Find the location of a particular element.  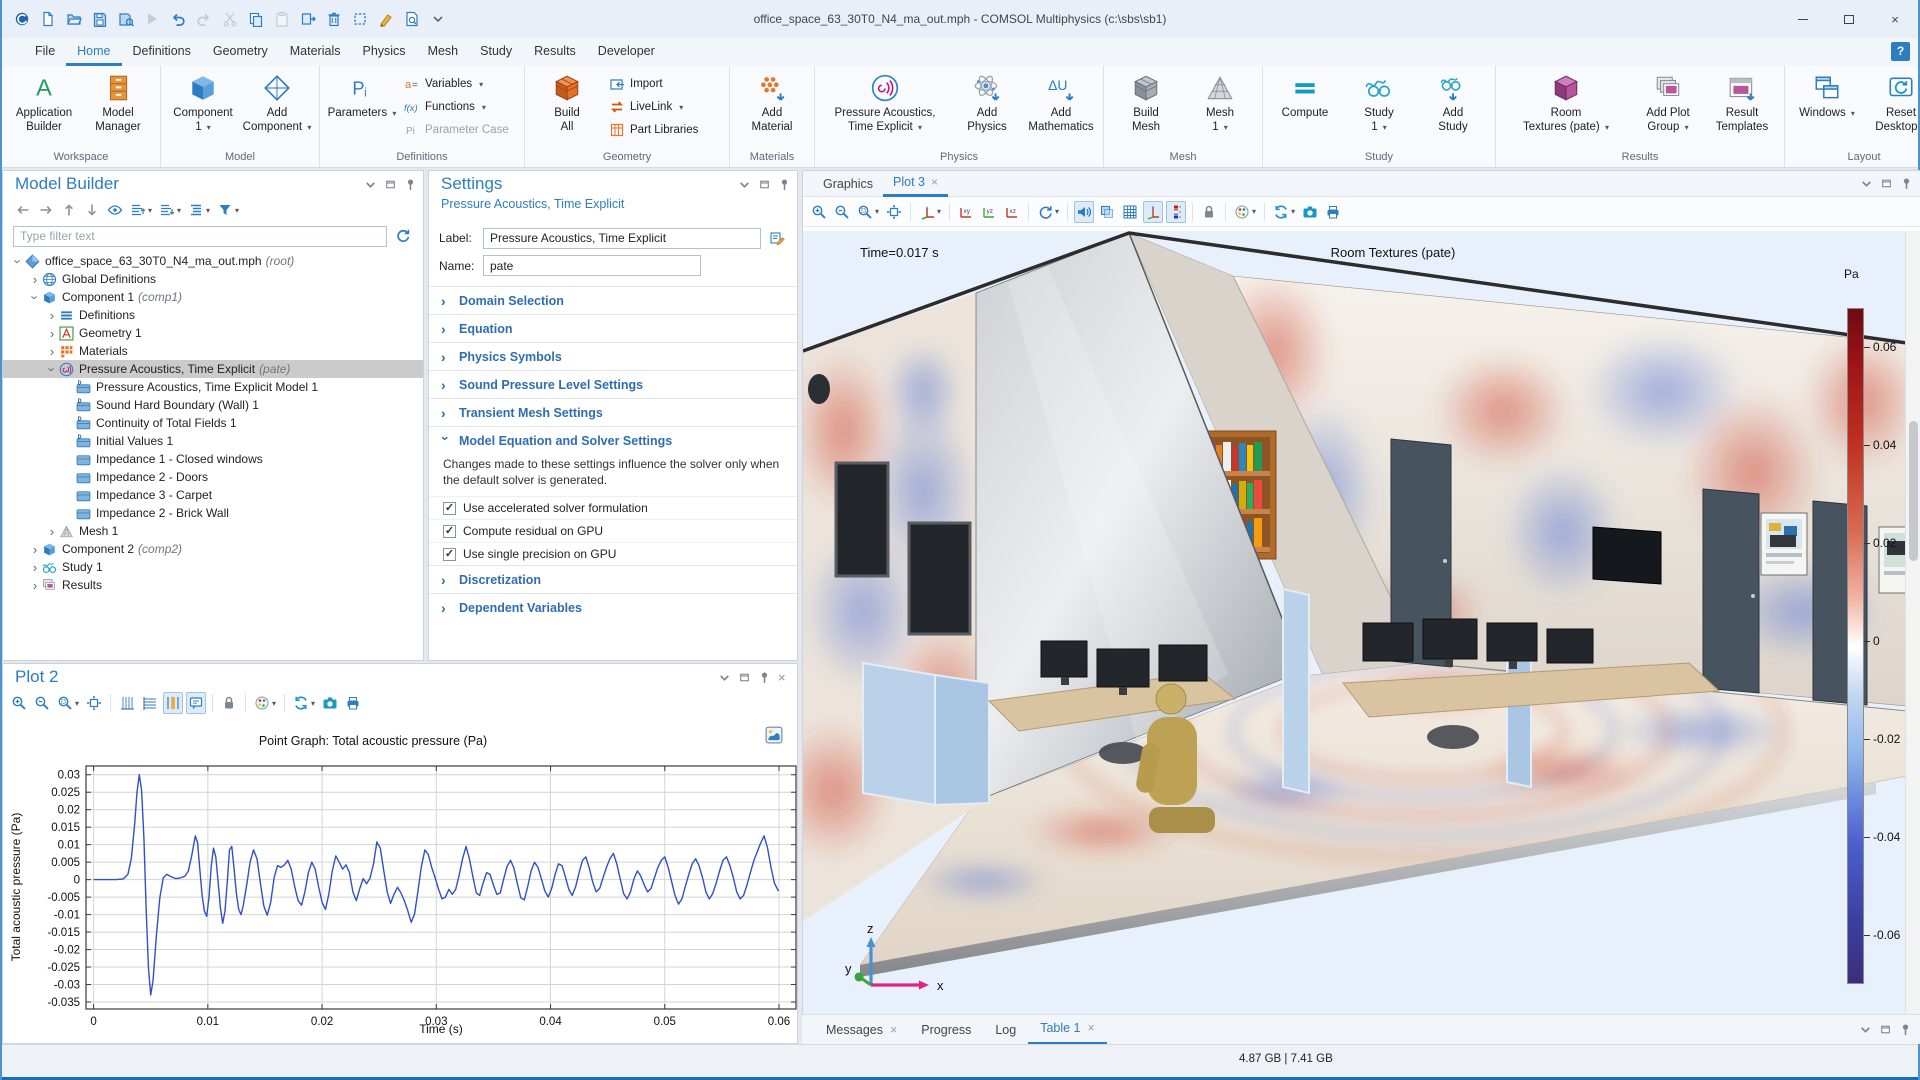

arrow-down-icon is located at coordinates (92, 210).